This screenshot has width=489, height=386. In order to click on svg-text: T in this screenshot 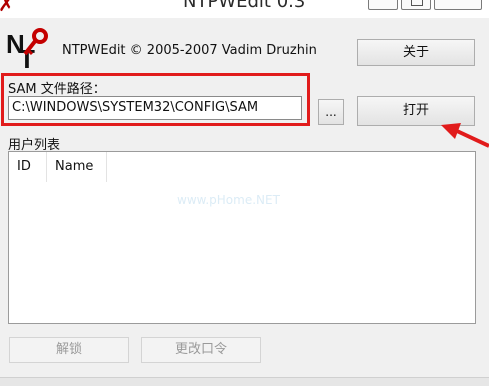, I will do `click(27, 57)`.